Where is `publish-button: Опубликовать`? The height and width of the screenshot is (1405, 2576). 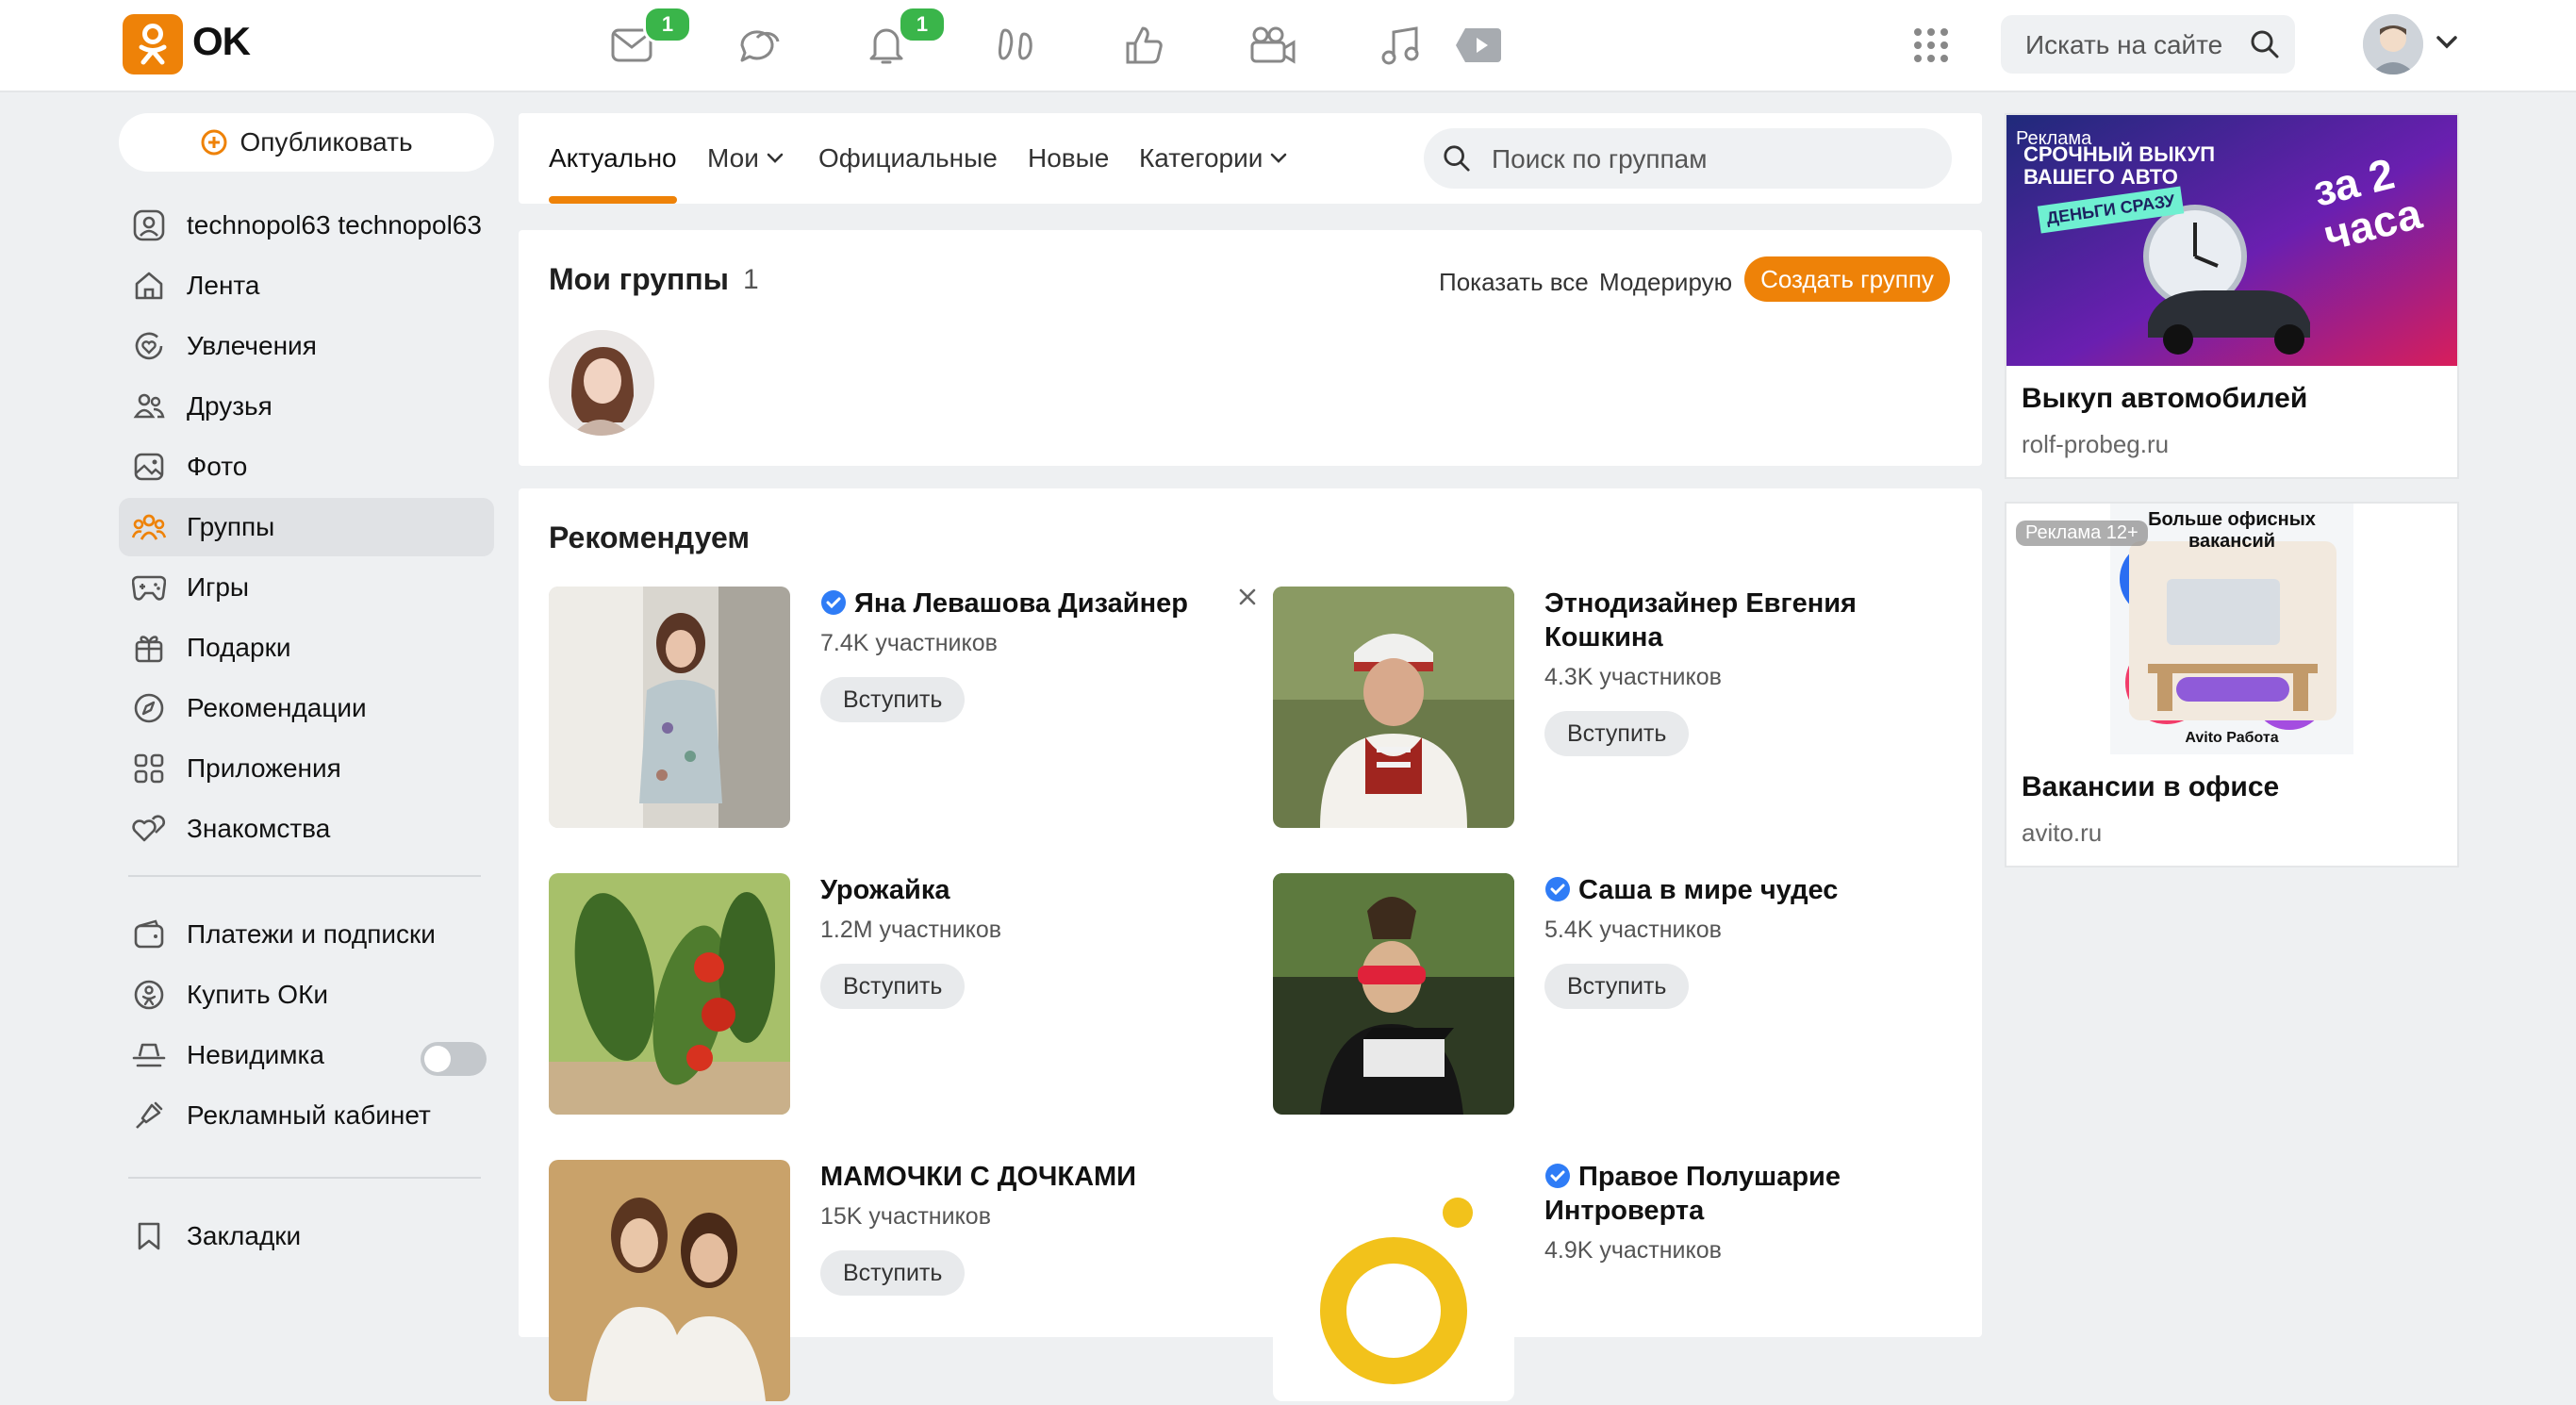 publish-button: Опубликовать is located at coordinates (306, 142).